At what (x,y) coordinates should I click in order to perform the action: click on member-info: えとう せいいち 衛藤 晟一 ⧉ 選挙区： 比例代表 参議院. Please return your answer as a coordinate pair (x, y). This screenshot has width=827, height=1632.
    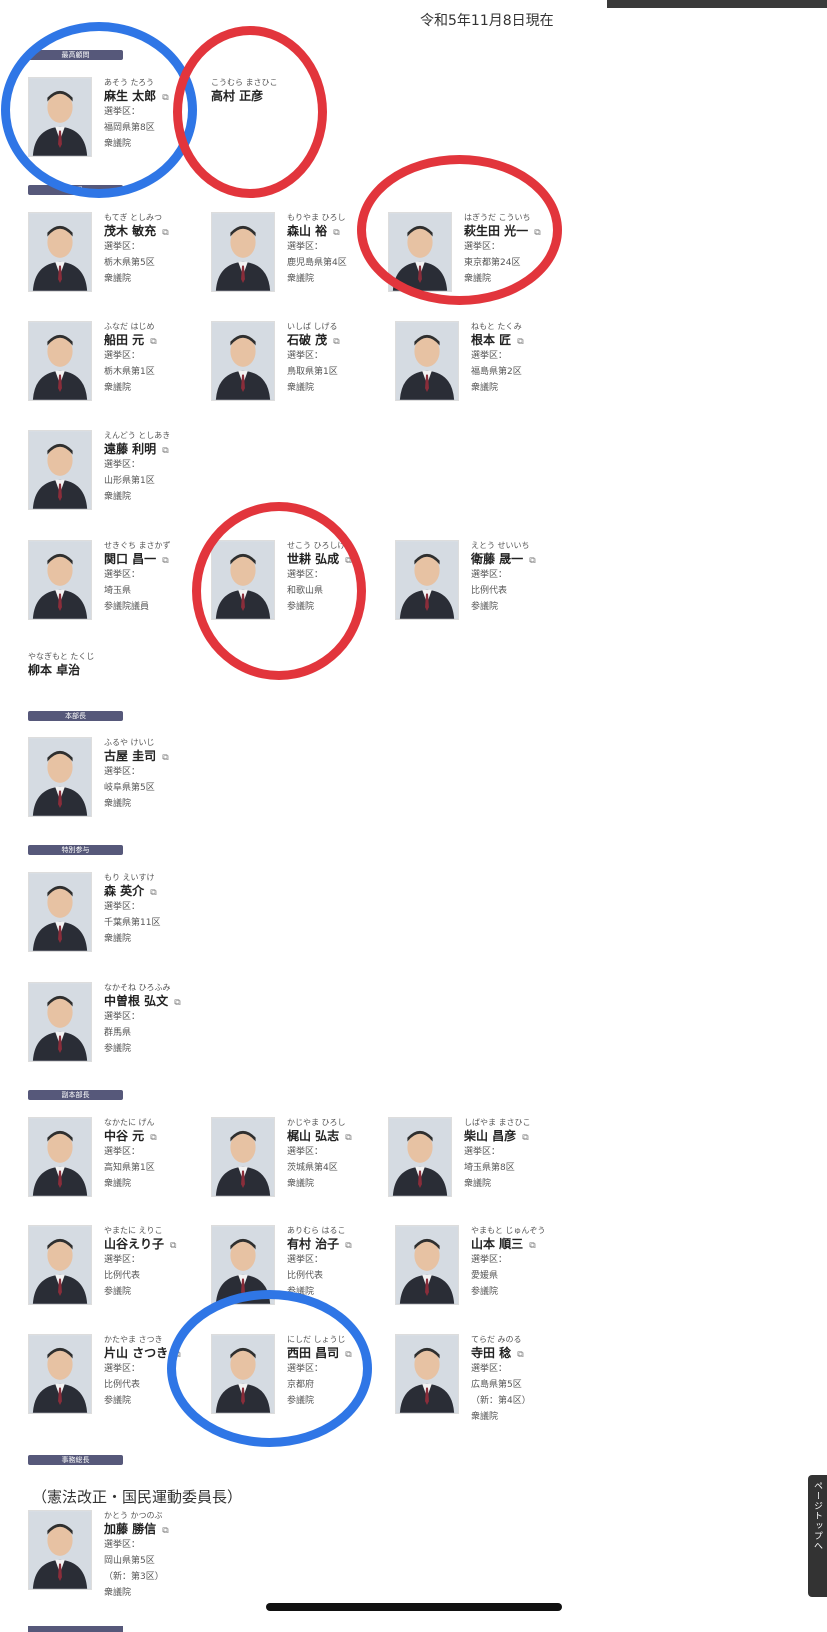
    Looking at the image, I should click on (526, 577).